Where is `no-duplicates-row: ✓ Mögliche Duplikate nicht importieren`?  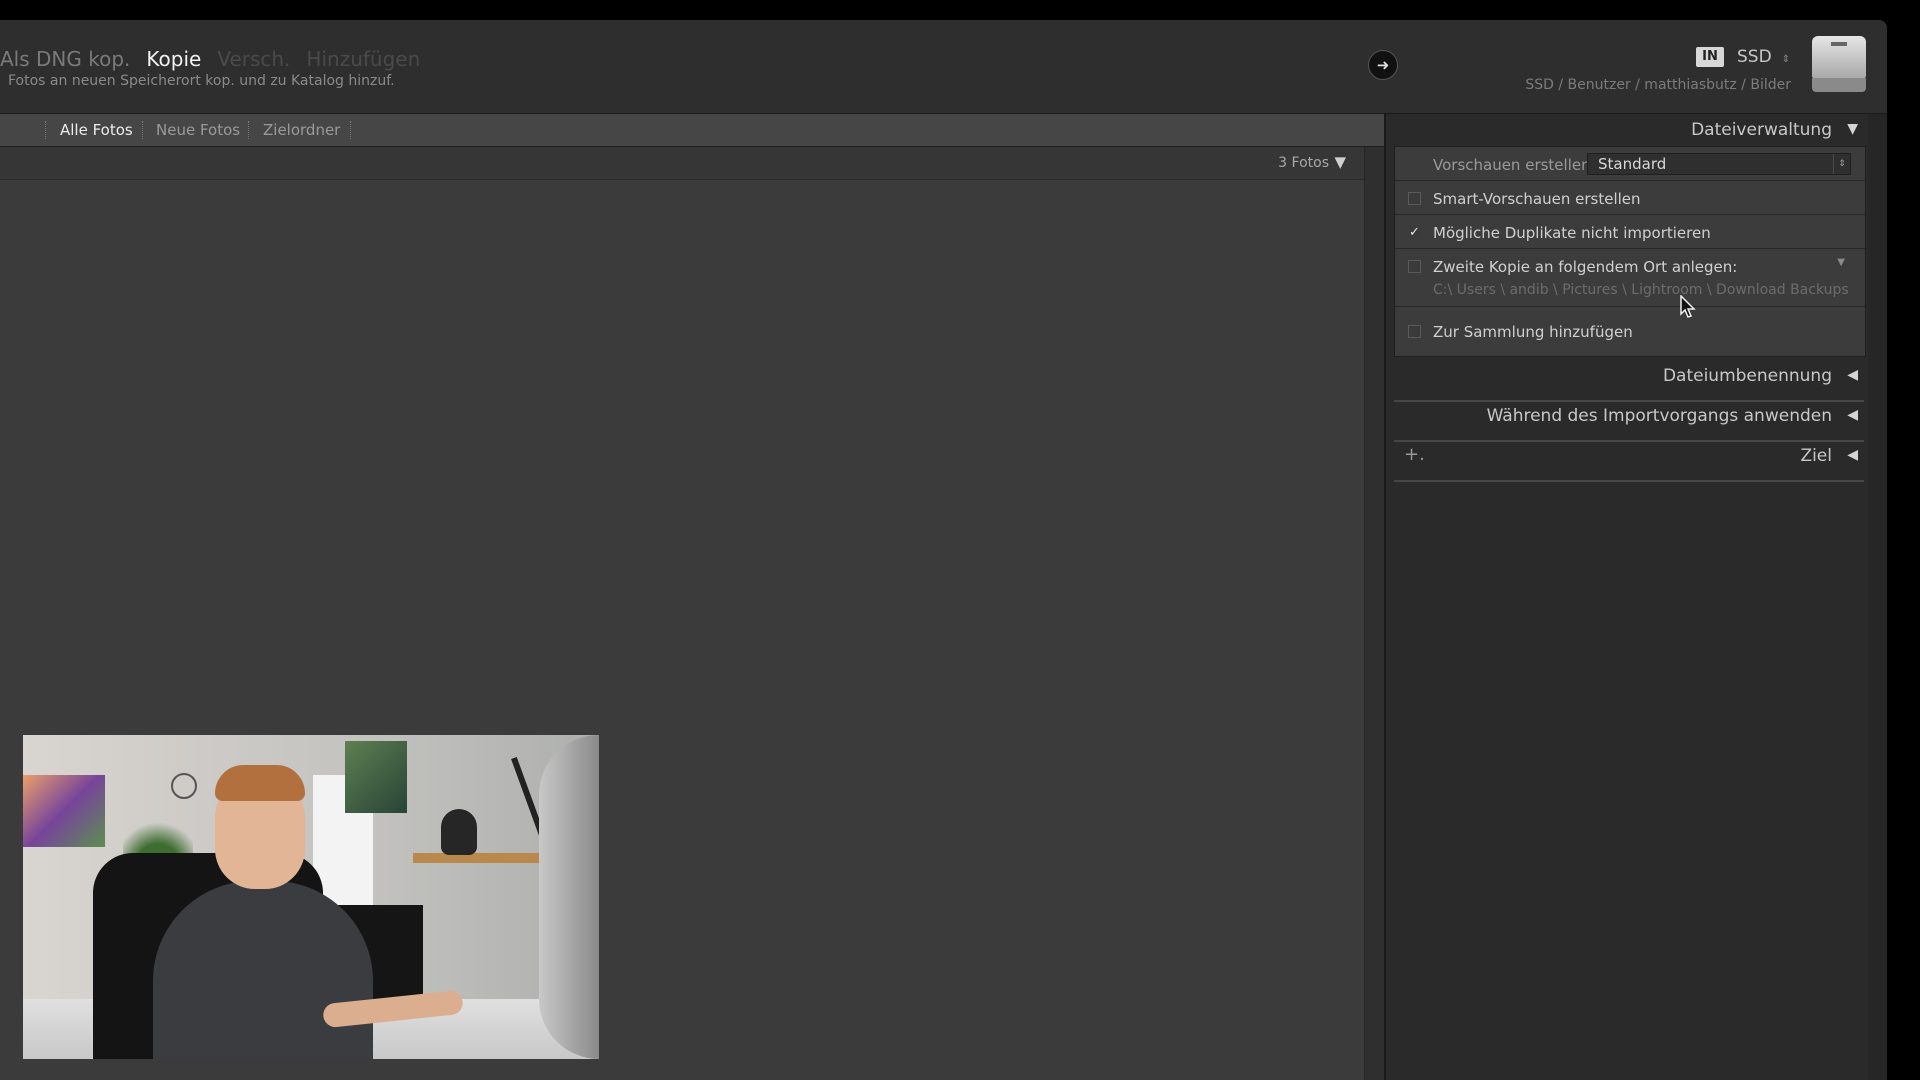 no-duplicates-row: ✓ Mögliche Duplikate nicht importieren is located at coordinates (1630, 232).